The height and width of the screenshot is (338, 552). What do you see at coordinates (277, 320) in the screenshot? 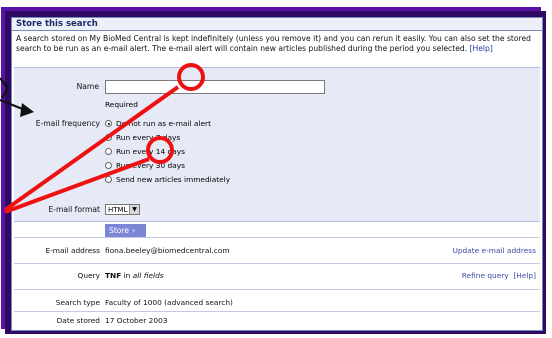
I see `date-stored-row: Date stored 17 October 2003` at bounding box center [277, 320].